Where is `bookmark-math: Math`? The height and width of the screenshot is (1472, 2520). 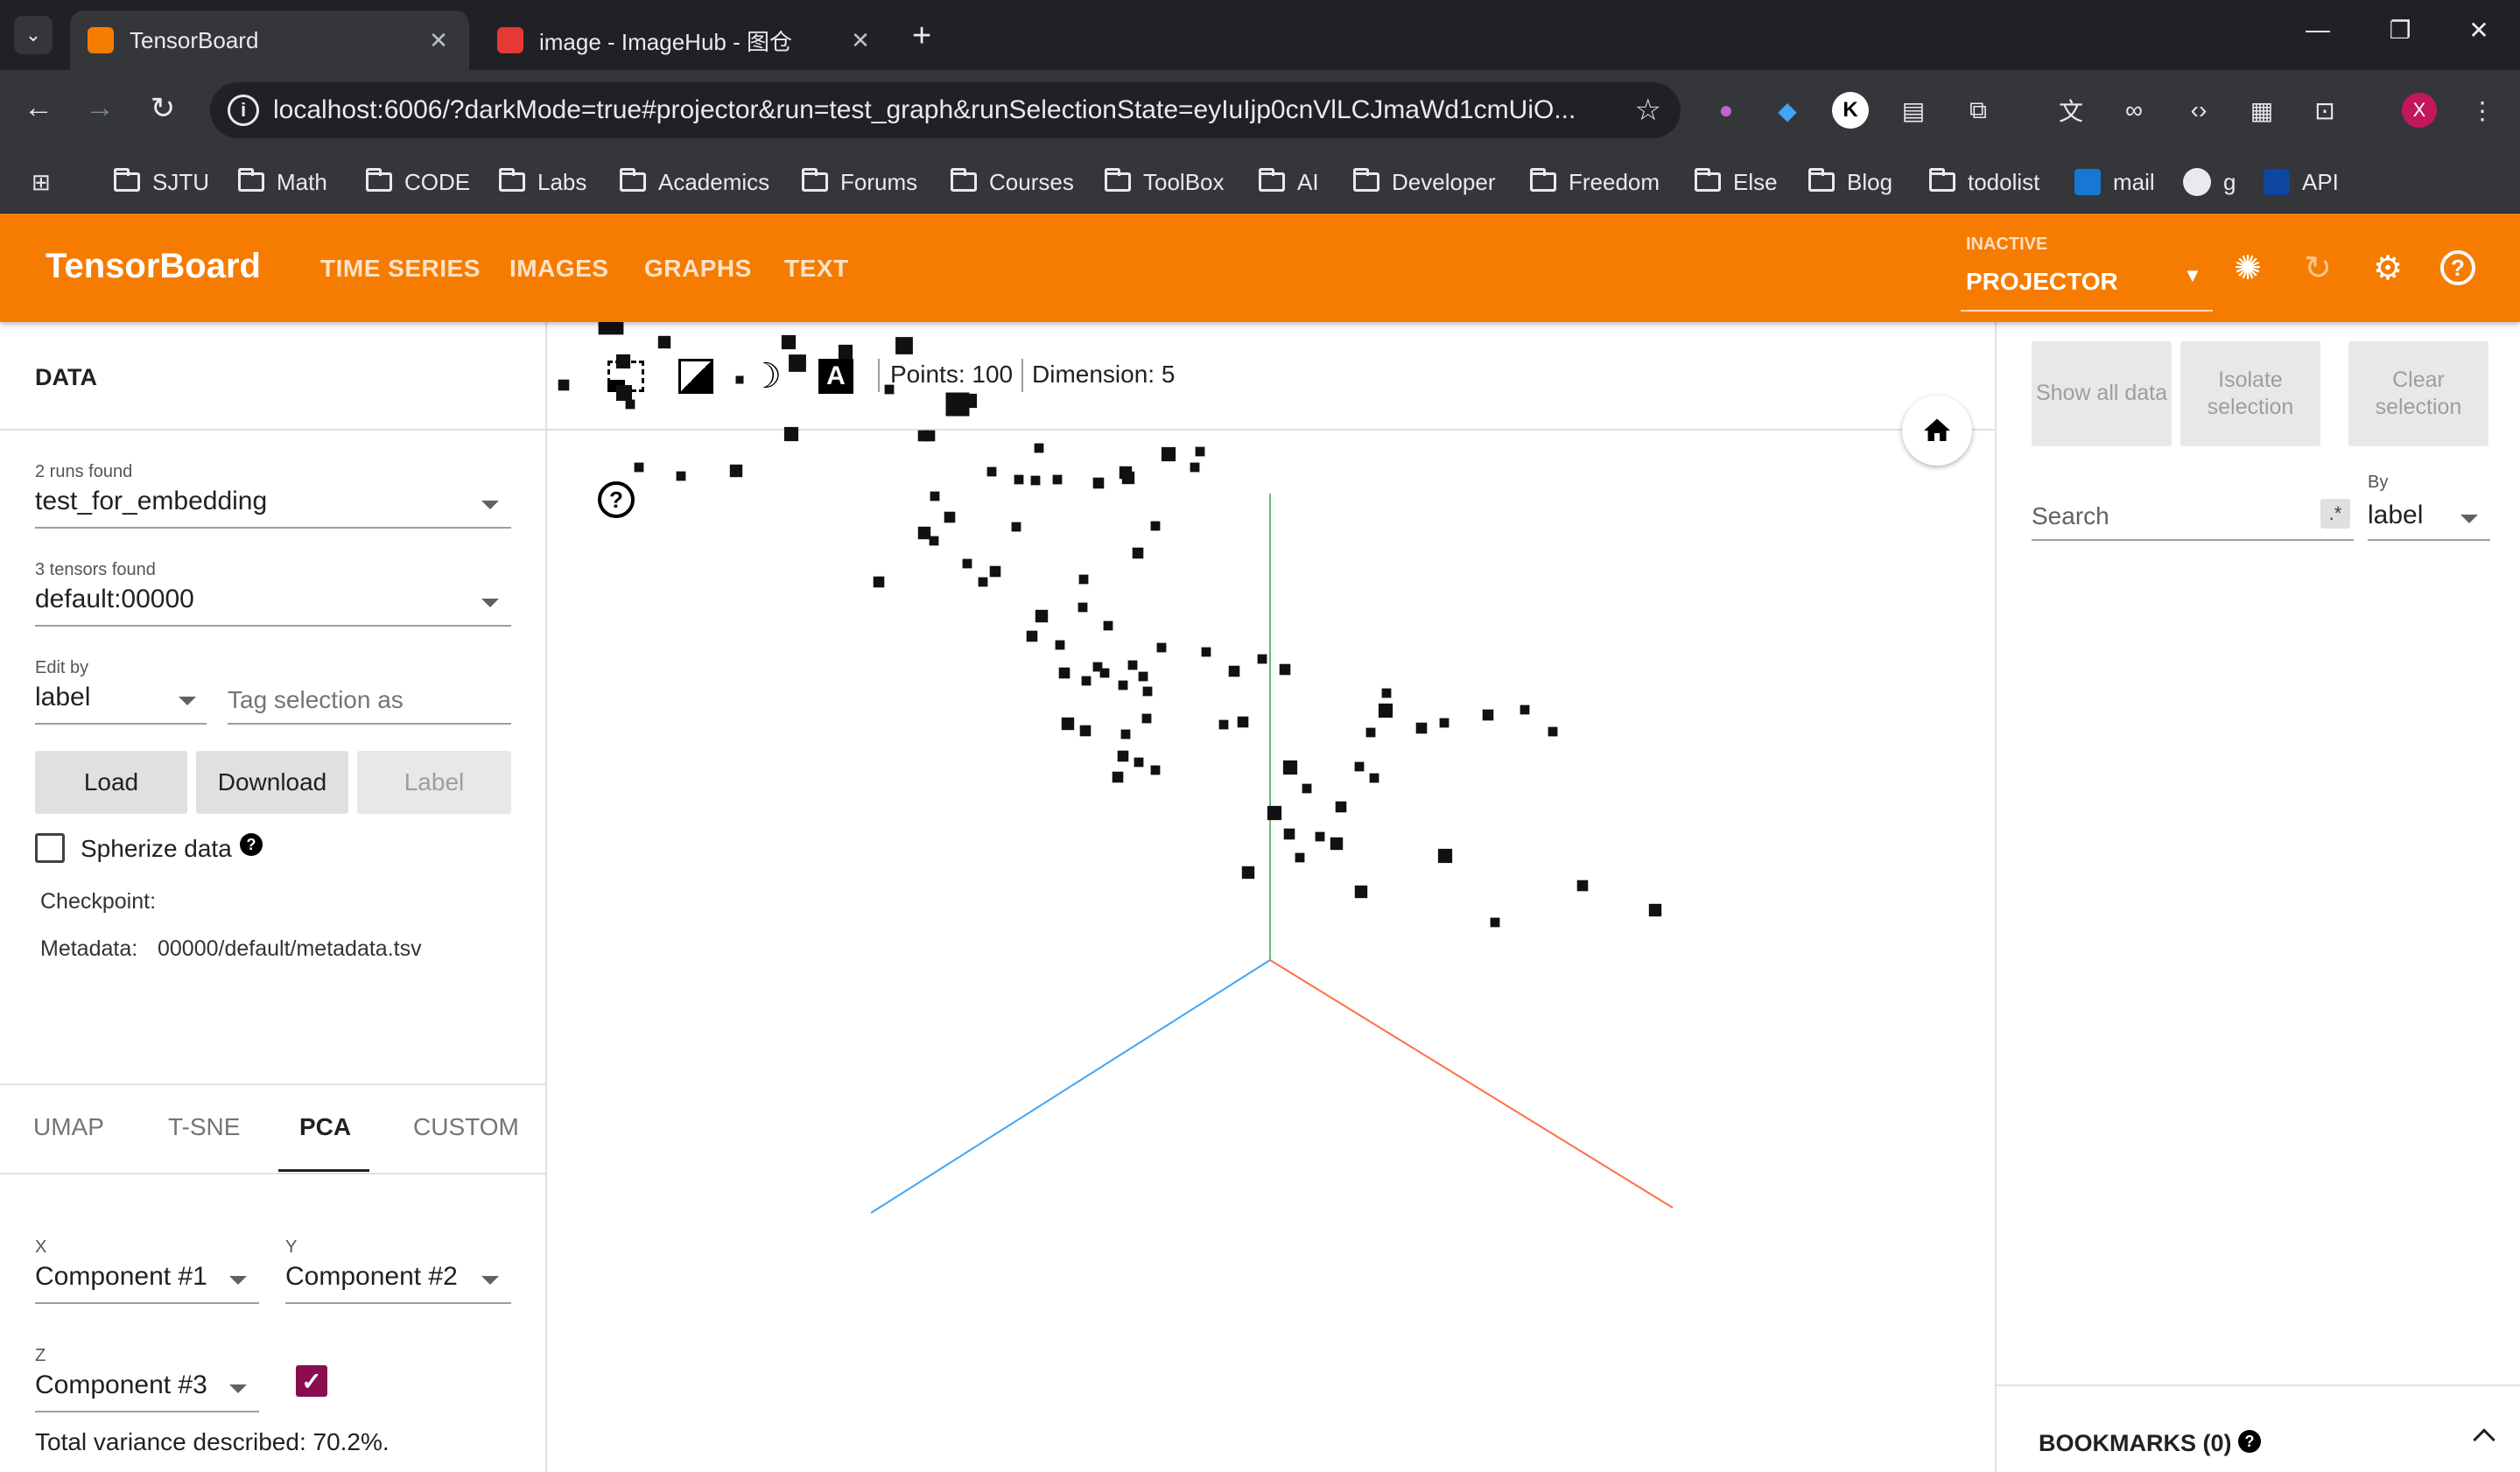
bookmark-math: Math is located at coordinates (282, 182).